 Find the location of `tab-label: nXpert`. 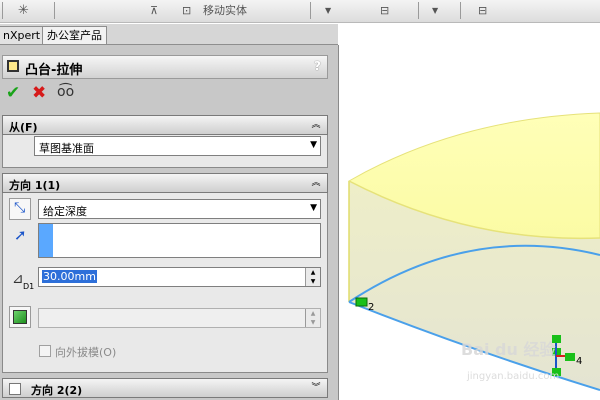

tab-label: nXpert is located at coordinates (22, 35).